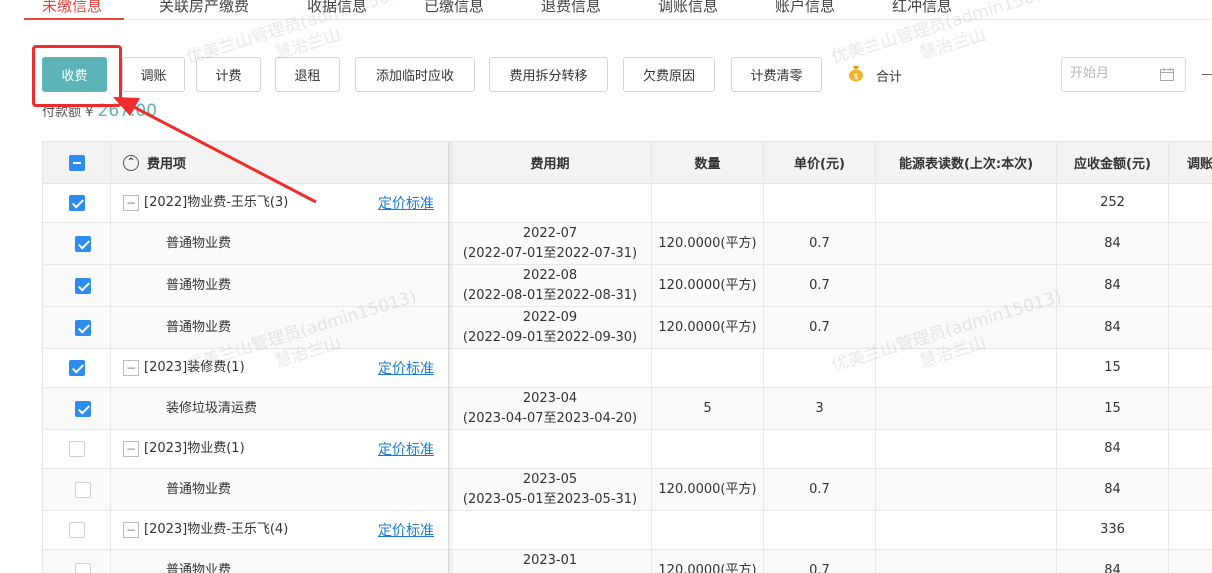 This screenshot has height=573, width=1212. Describe the element at coordinates (550, 479) in the screenshot. I see `billing-month: 2023-05` at that location.